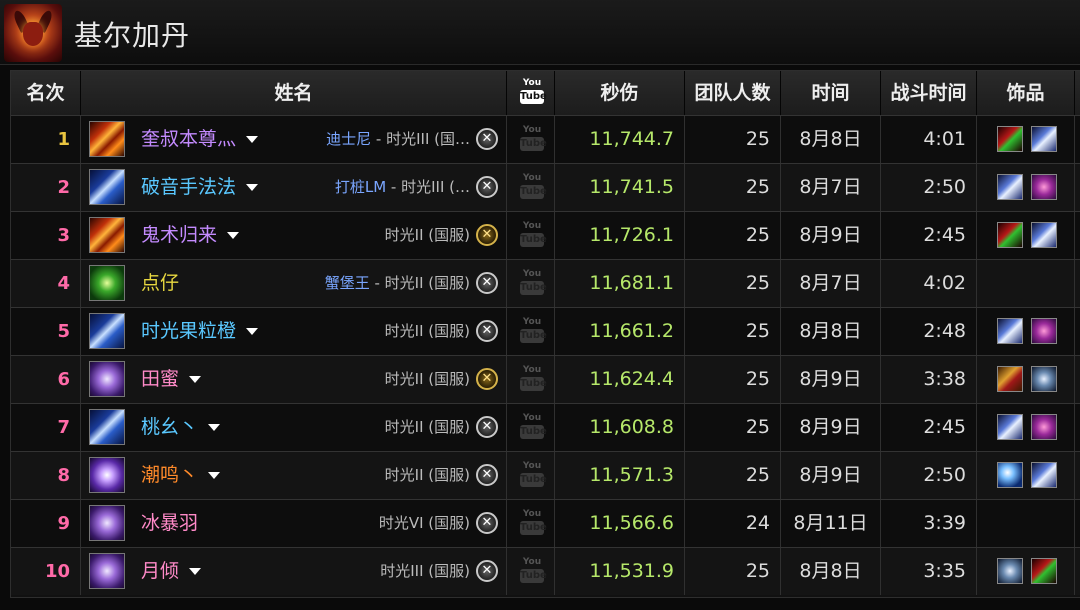  Describe the element at coordinates (831, 93) in the screenshot. I see `header-date: 时间` at that location.